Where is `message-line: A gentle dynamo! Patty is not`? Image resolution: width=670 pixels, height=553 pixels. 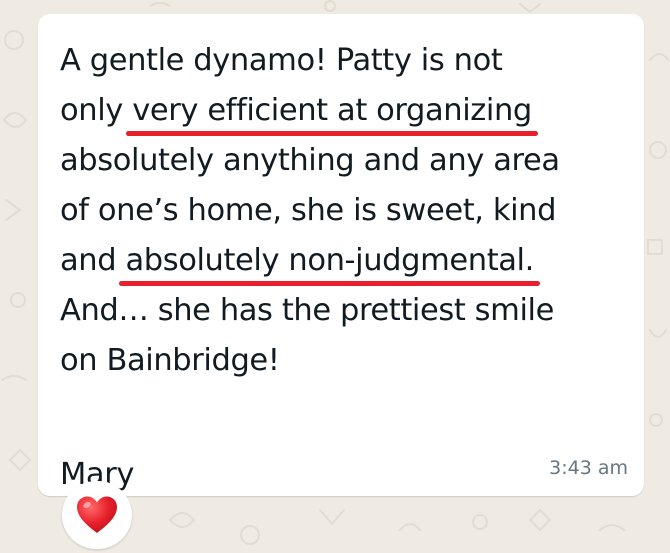
message-line: A gentle dynamo! Patty is not is located at coordinates (352, 61).